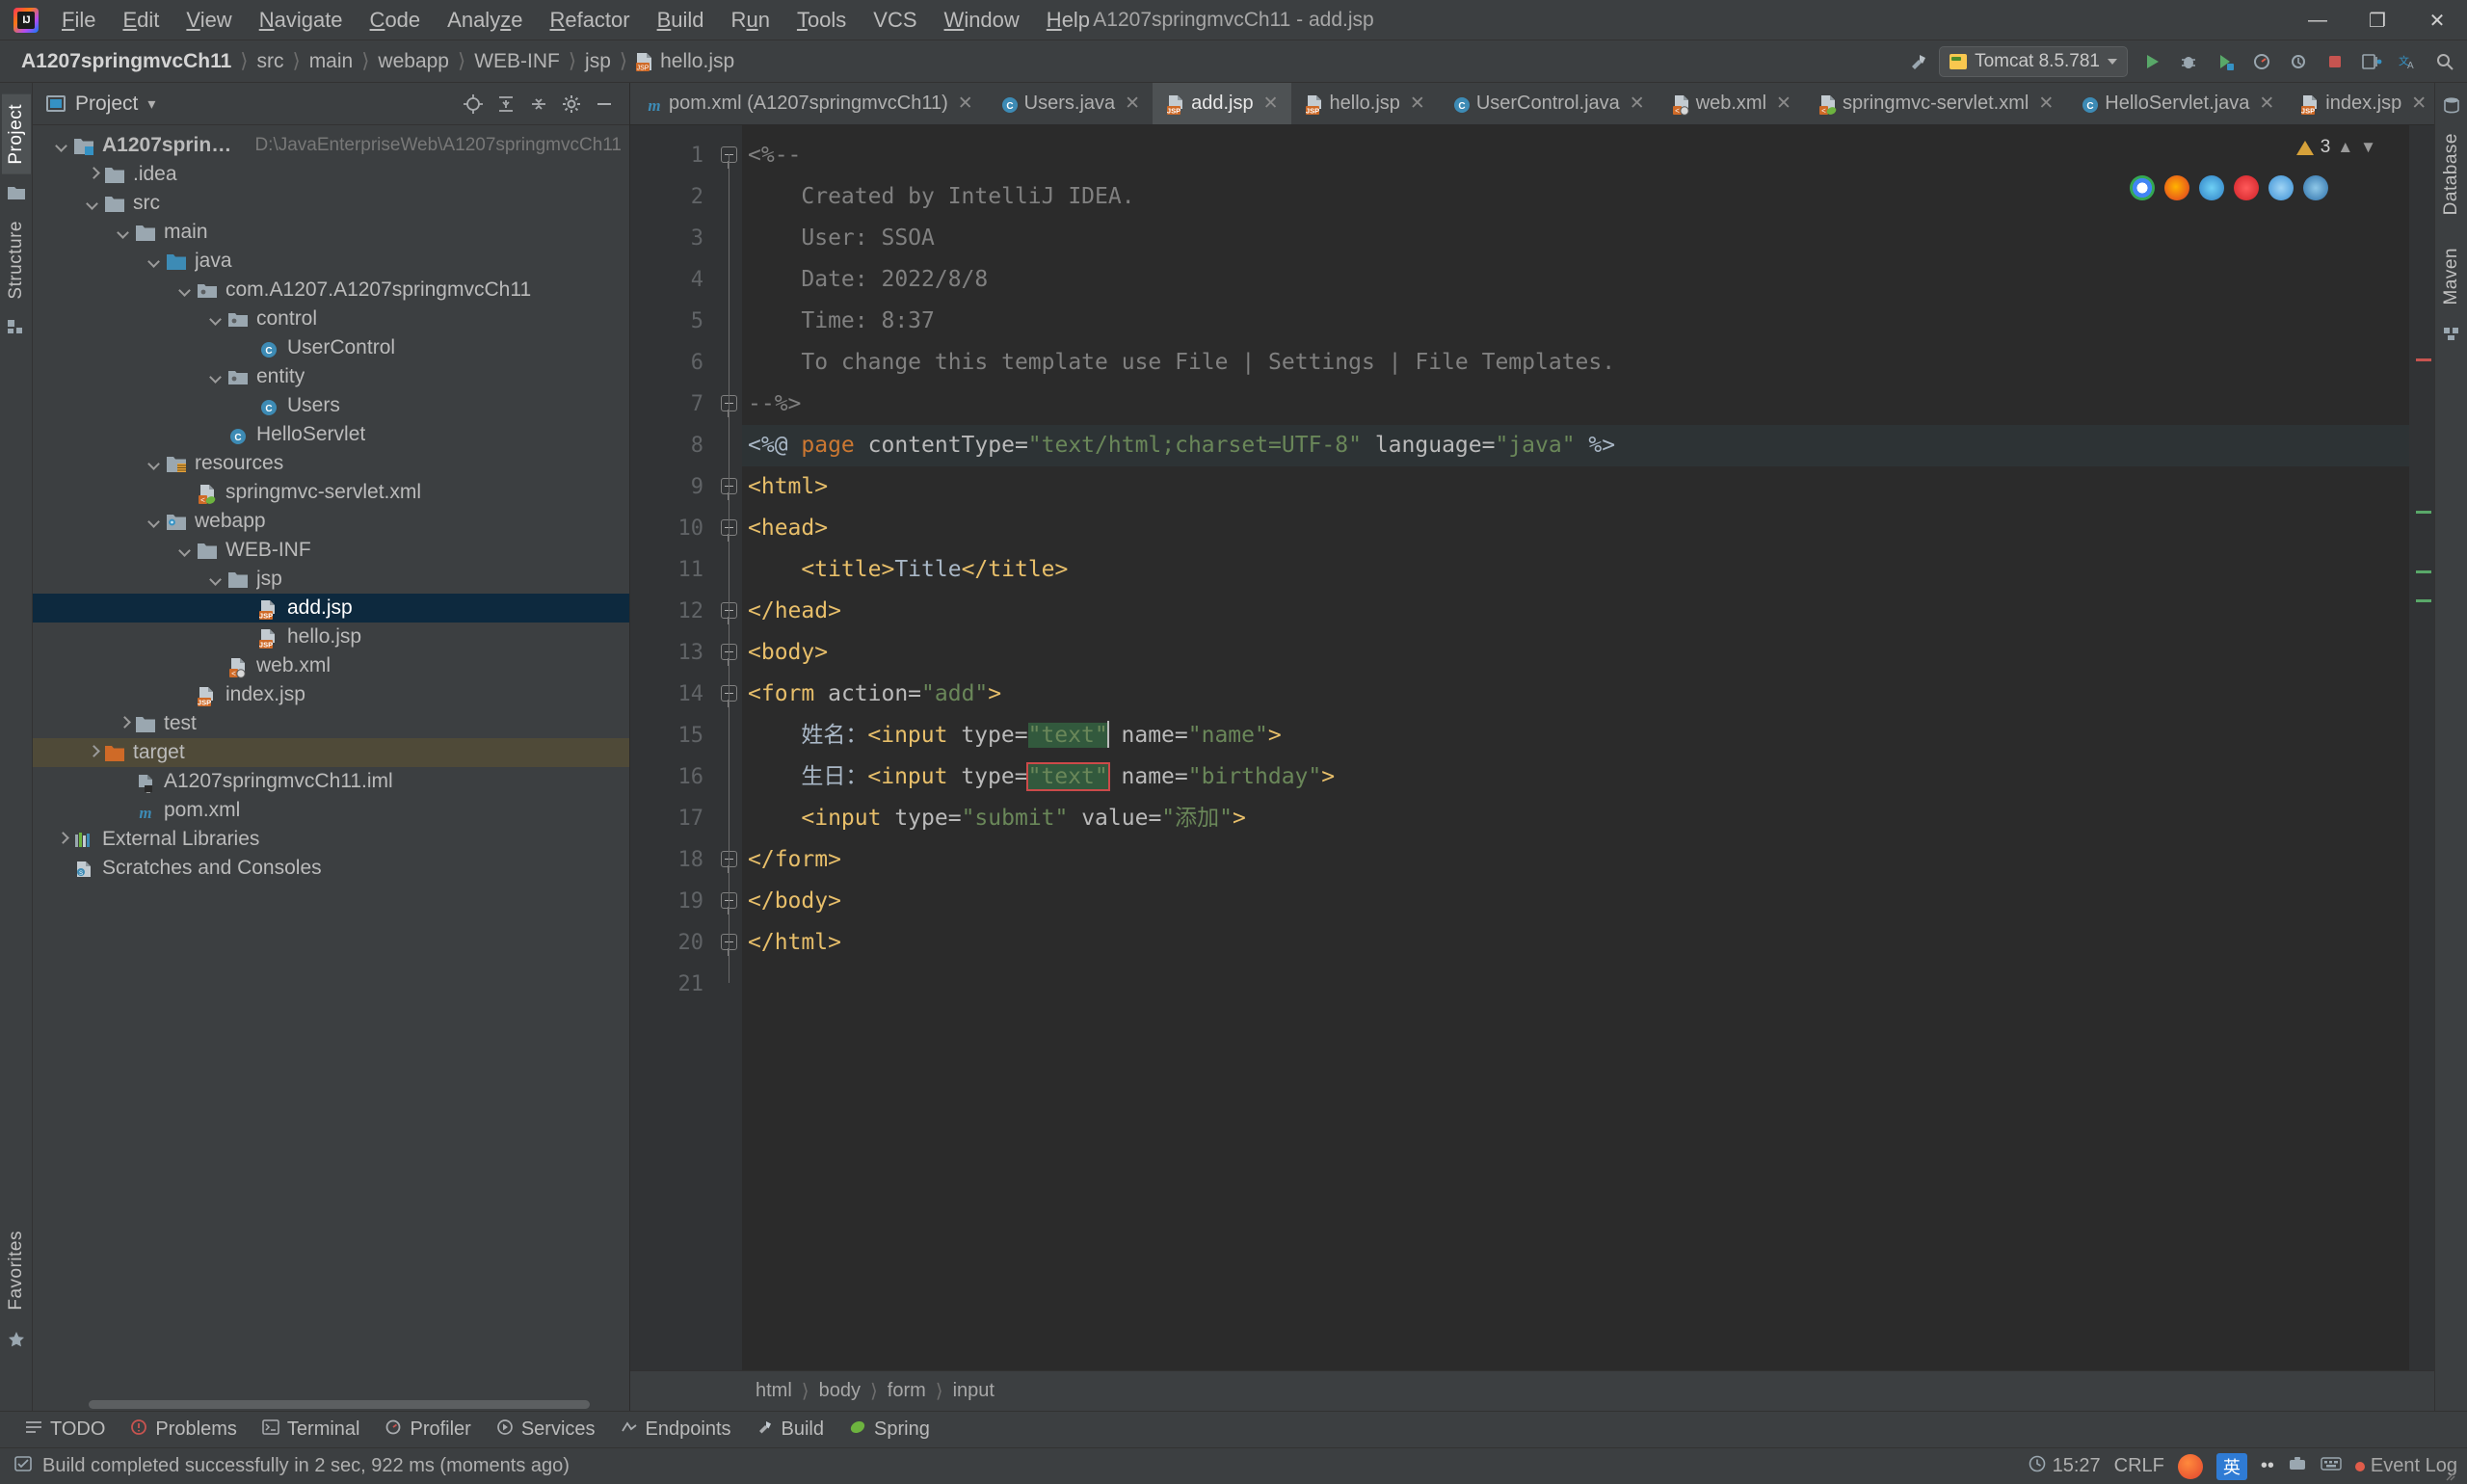 This screenshot has height=1484, width=2467. Describe the element at coordinates (2368, 147) in the screenshot. I see `chevron-down-icon: ▼` at that location.